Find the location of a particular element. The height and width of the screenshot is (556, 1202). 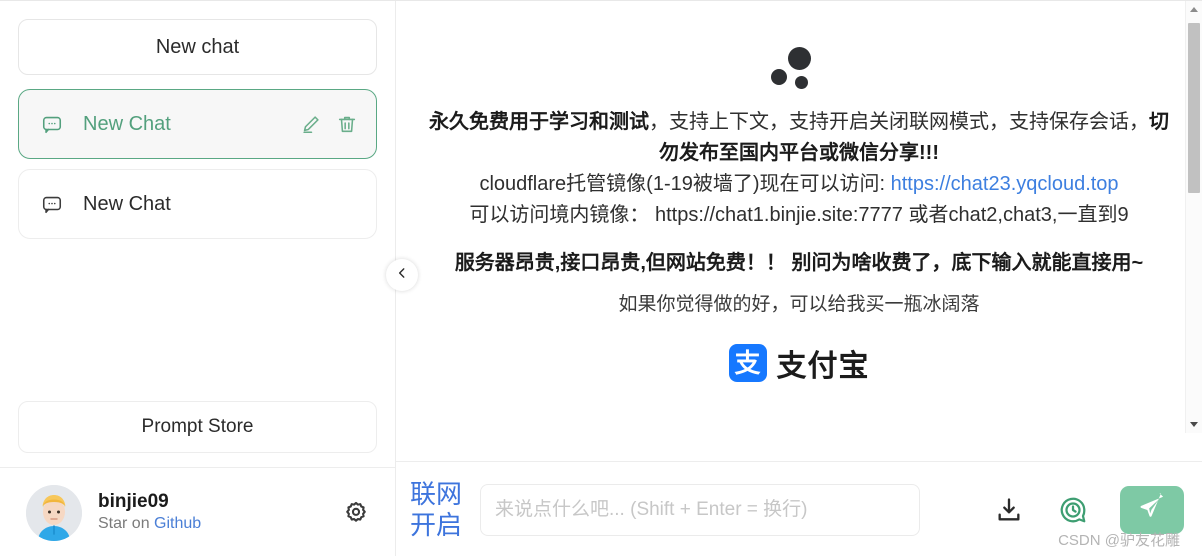

pencil-icon is located at coordinates (311, 124).